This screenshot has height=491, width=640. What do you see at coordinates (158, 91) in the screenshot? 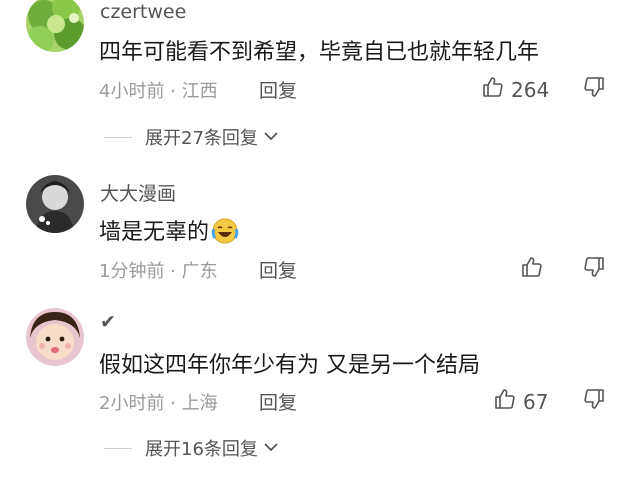
I see `comment-meta: 4小时前 · 江西` at bounding box center [158, 91].